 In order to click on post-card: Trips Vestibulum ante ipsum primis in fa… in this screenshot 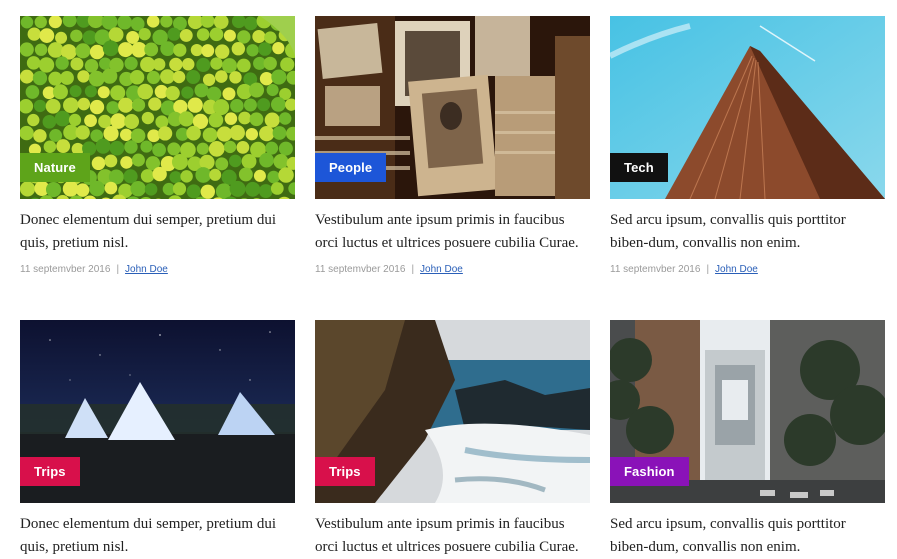, I will do `click(452, 439)`.